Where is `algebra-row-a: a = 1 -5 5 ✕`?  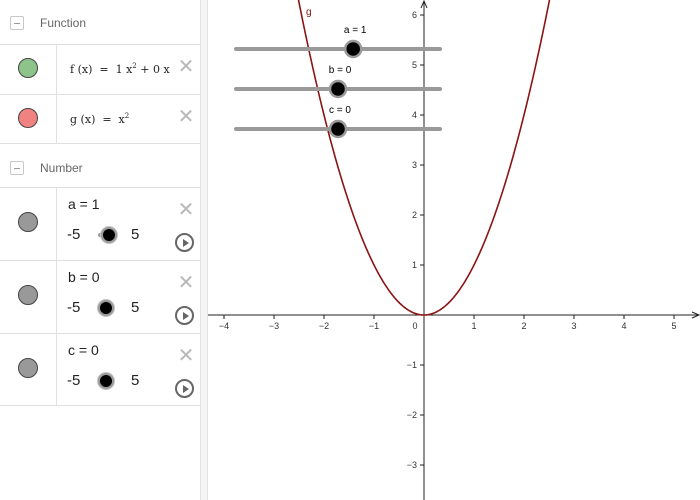
algebra-row-a: a = 1 -5 5 ✕ is located at coordinates (100, 223).